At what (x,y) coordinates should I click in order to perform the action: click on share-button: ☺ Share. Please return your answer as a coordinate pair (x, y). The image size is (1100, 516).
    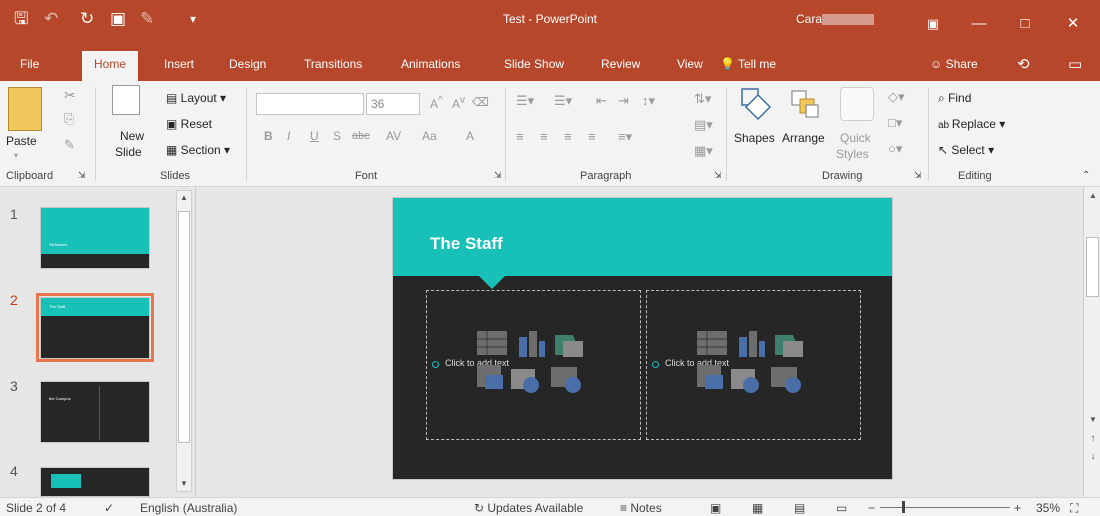
    Looking at the image, I should click on (954, 64).